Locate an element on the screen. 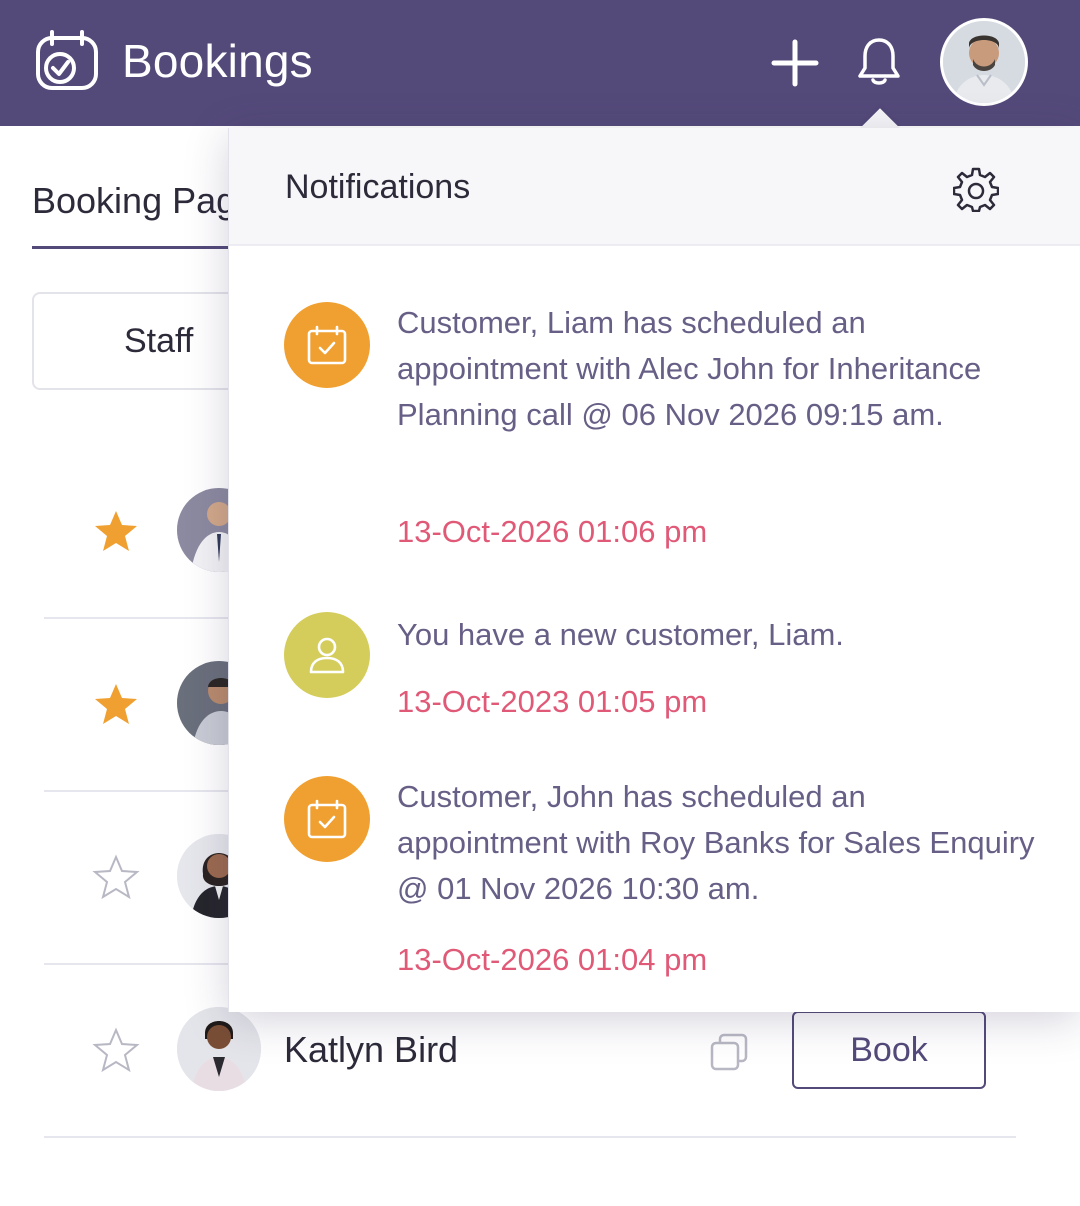 The image size is (1080, 1206). app-title: Bookings is located at coordinates (217, 61).